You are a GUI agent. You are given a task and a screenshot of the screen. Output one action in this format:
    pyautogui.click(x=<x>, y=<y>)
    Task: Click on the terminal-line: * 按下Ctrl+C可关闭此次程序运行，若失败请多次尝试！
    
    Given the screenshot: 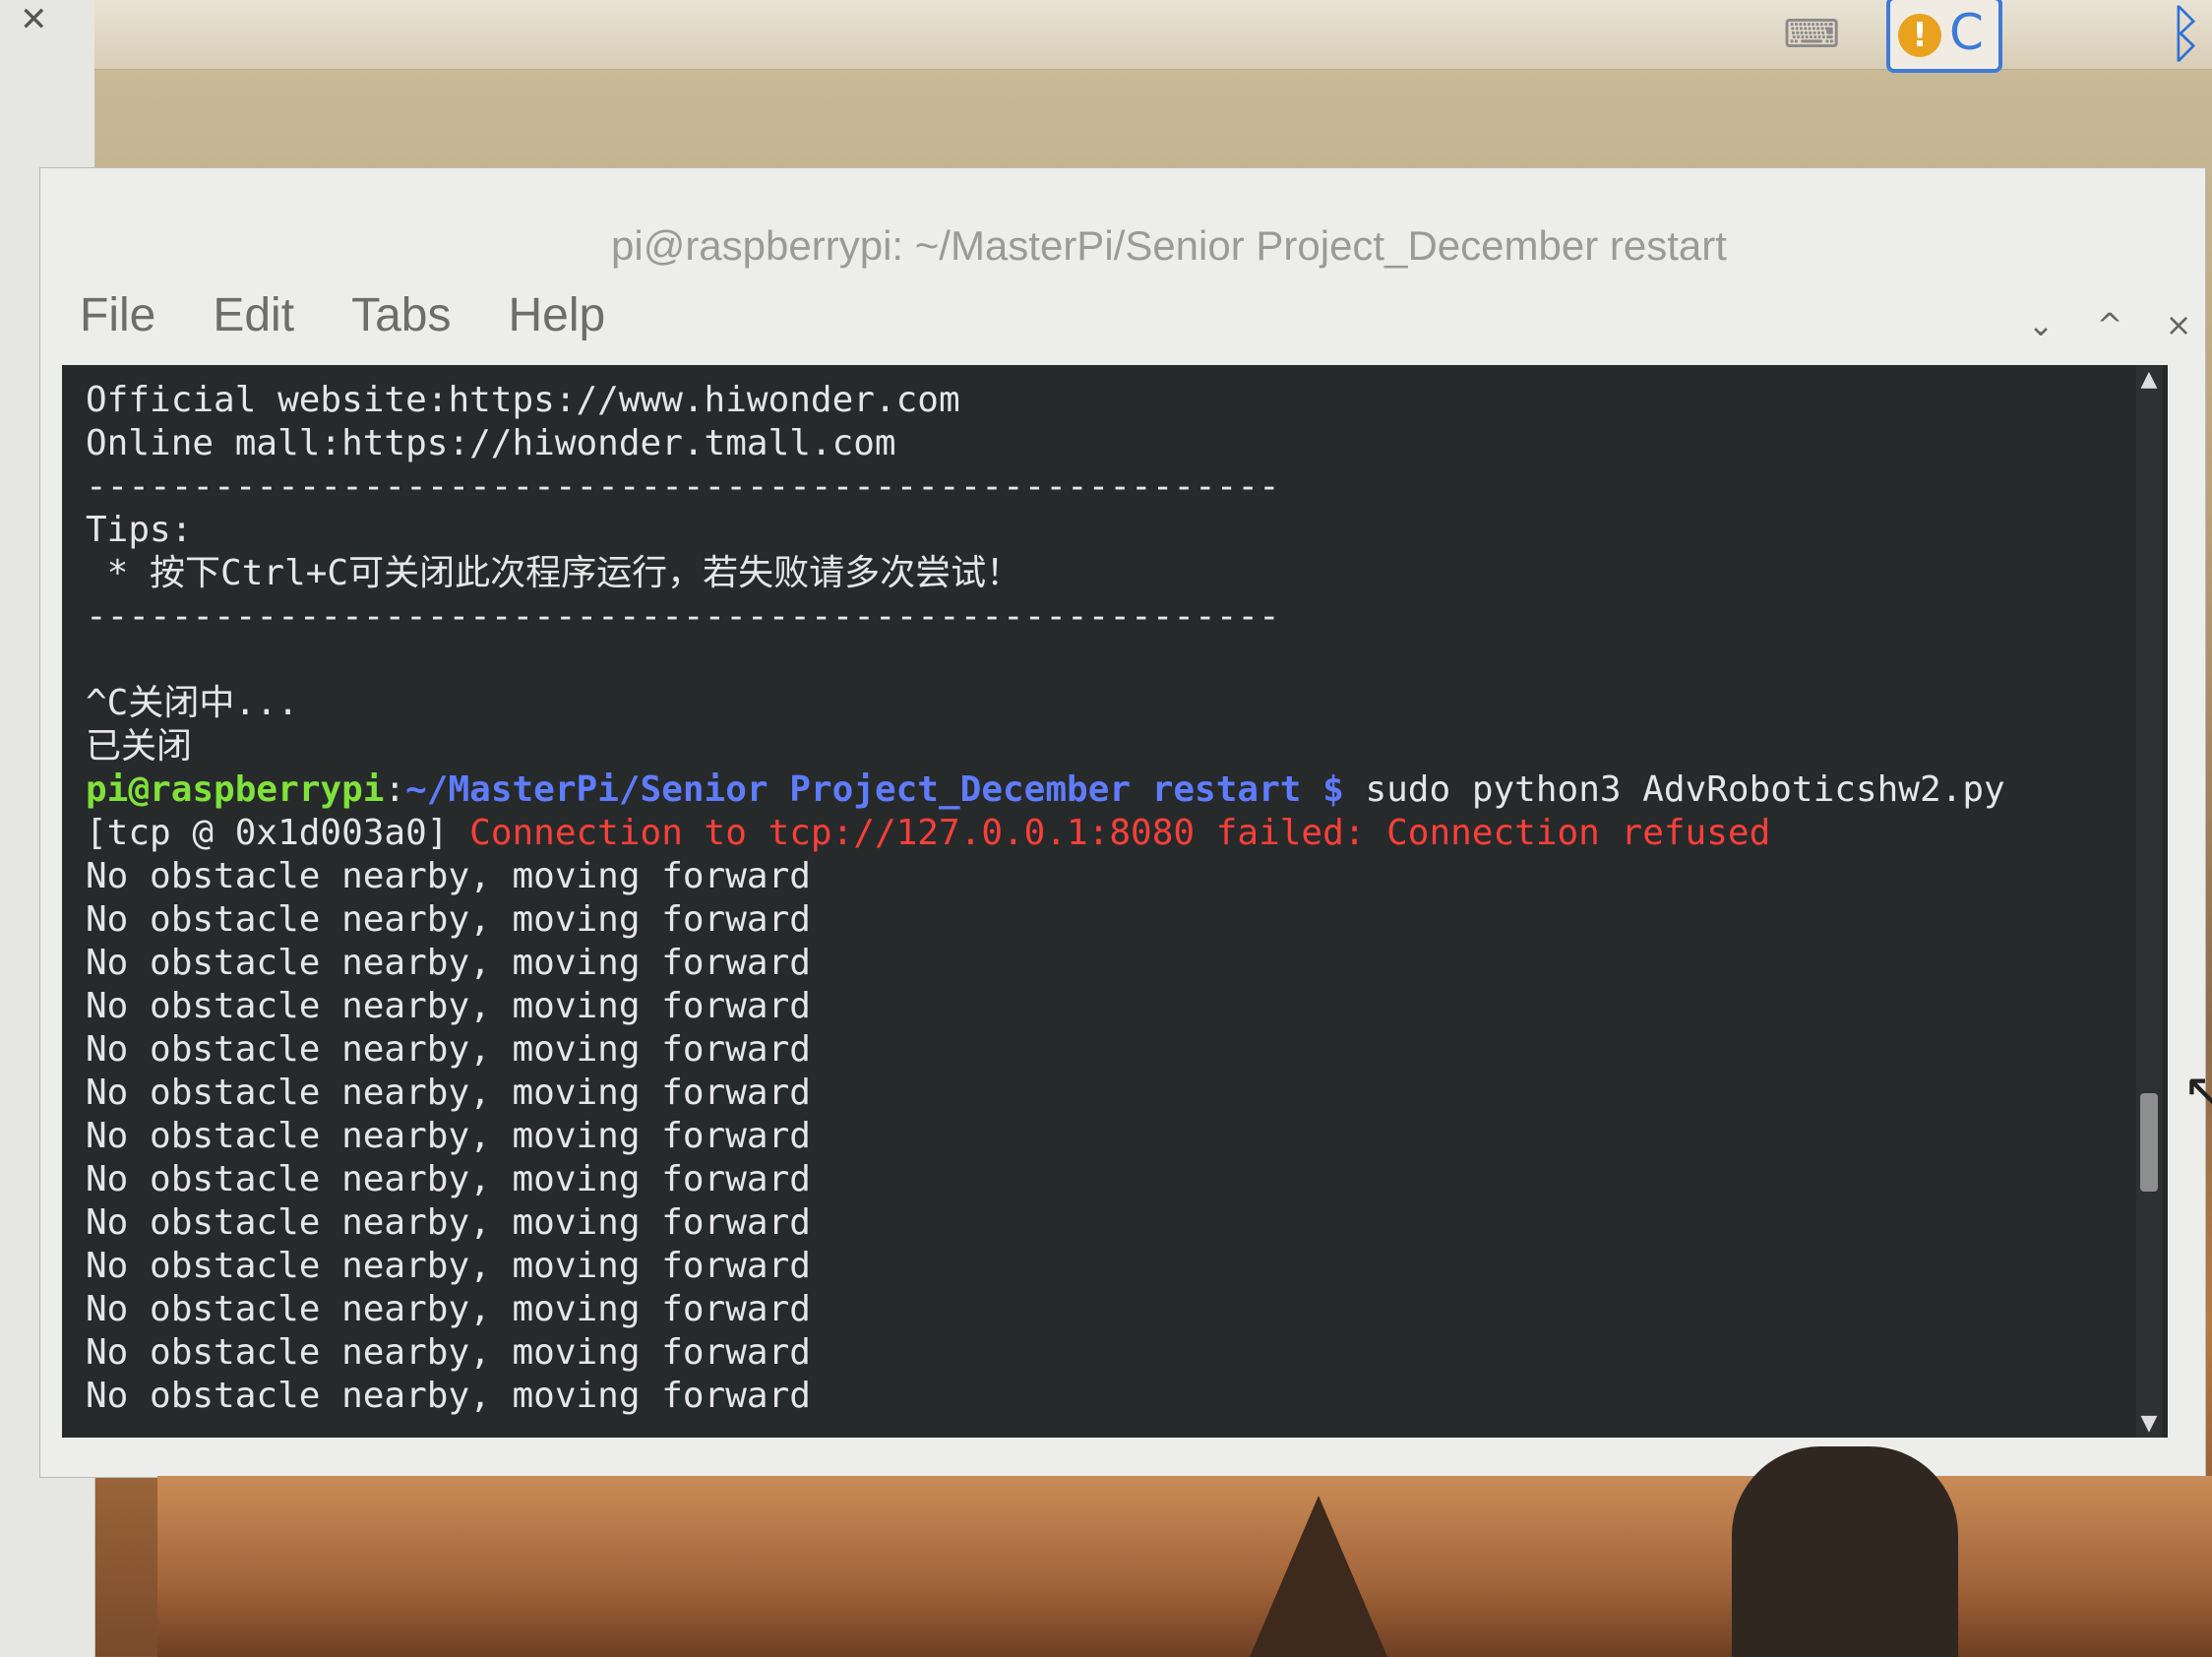 What is the action you would take?
    pyautogui.click(x=554, y=573)
    